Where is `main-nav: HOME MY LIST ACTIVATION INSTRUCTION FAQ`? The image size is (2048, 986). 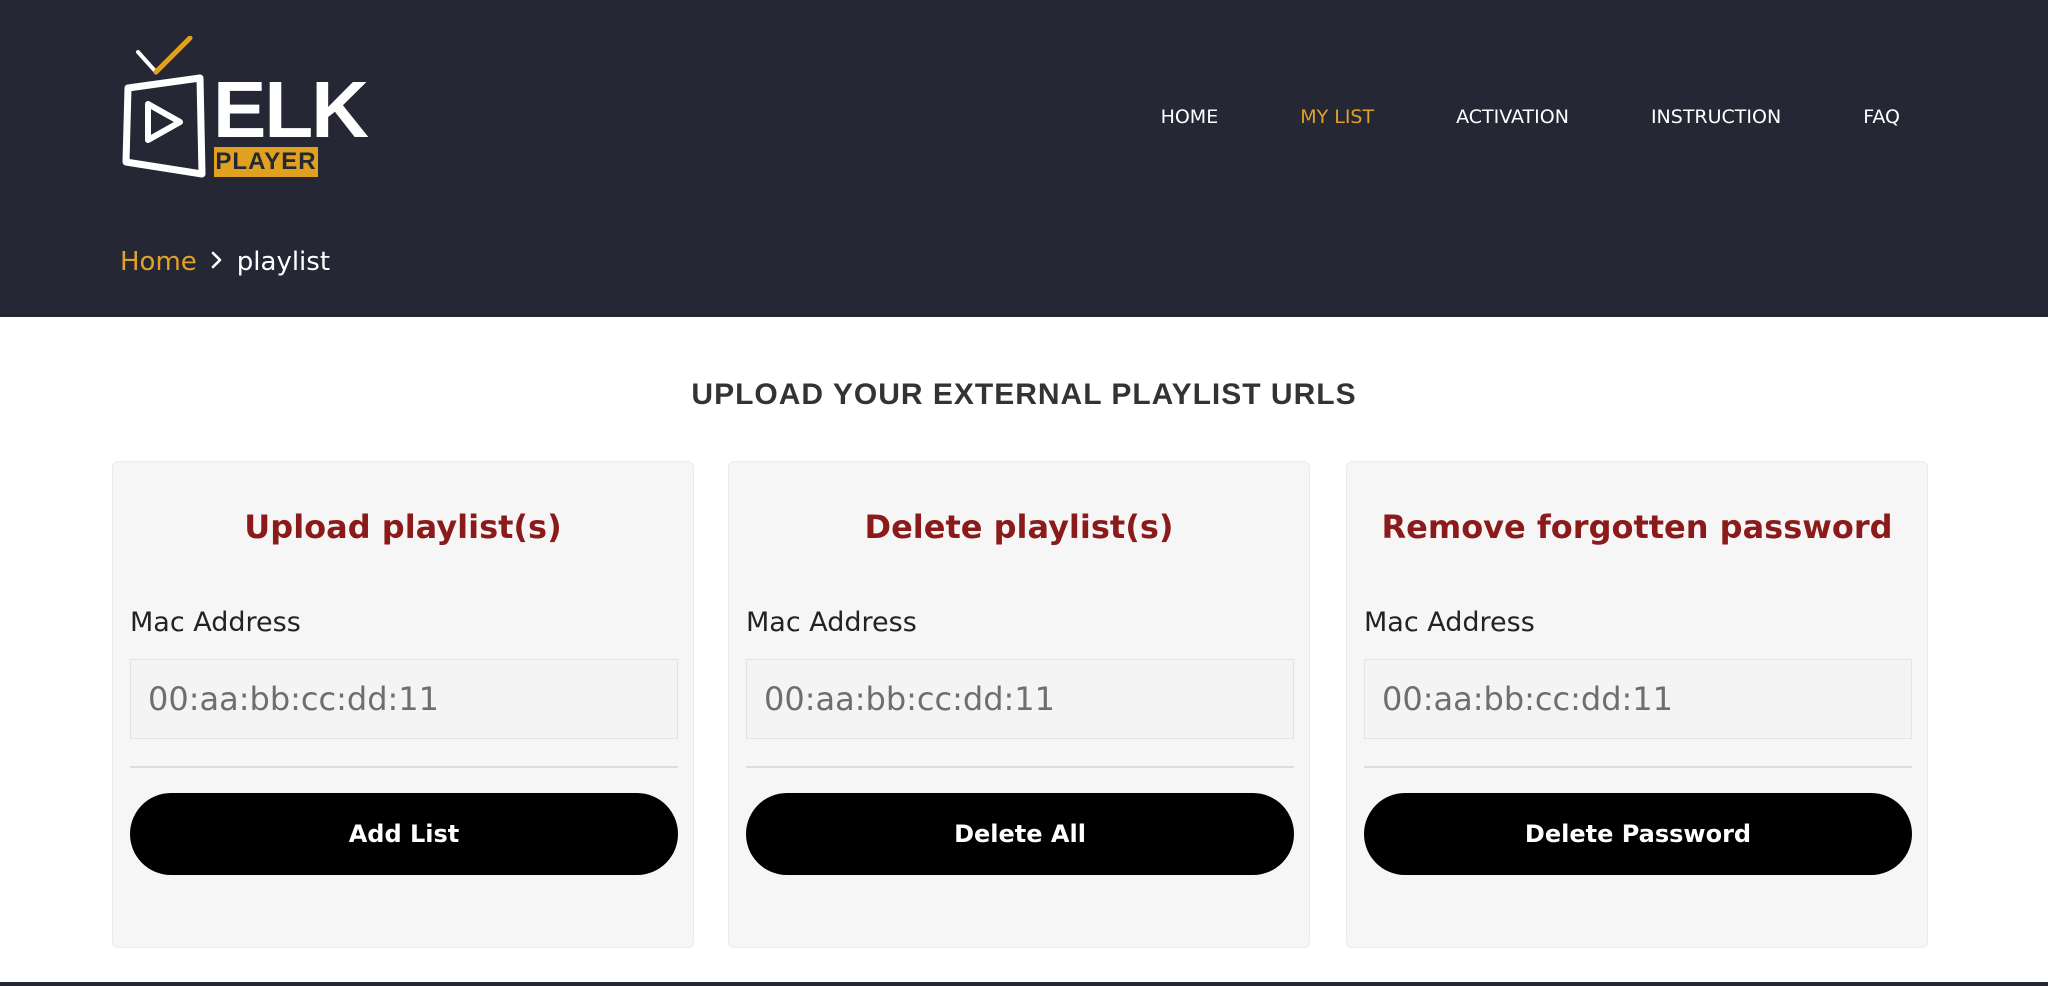 main-nav: HOME MY LIST ACTIVATION INSTRUCTION FAQ is located at coordinates (1489, 117).